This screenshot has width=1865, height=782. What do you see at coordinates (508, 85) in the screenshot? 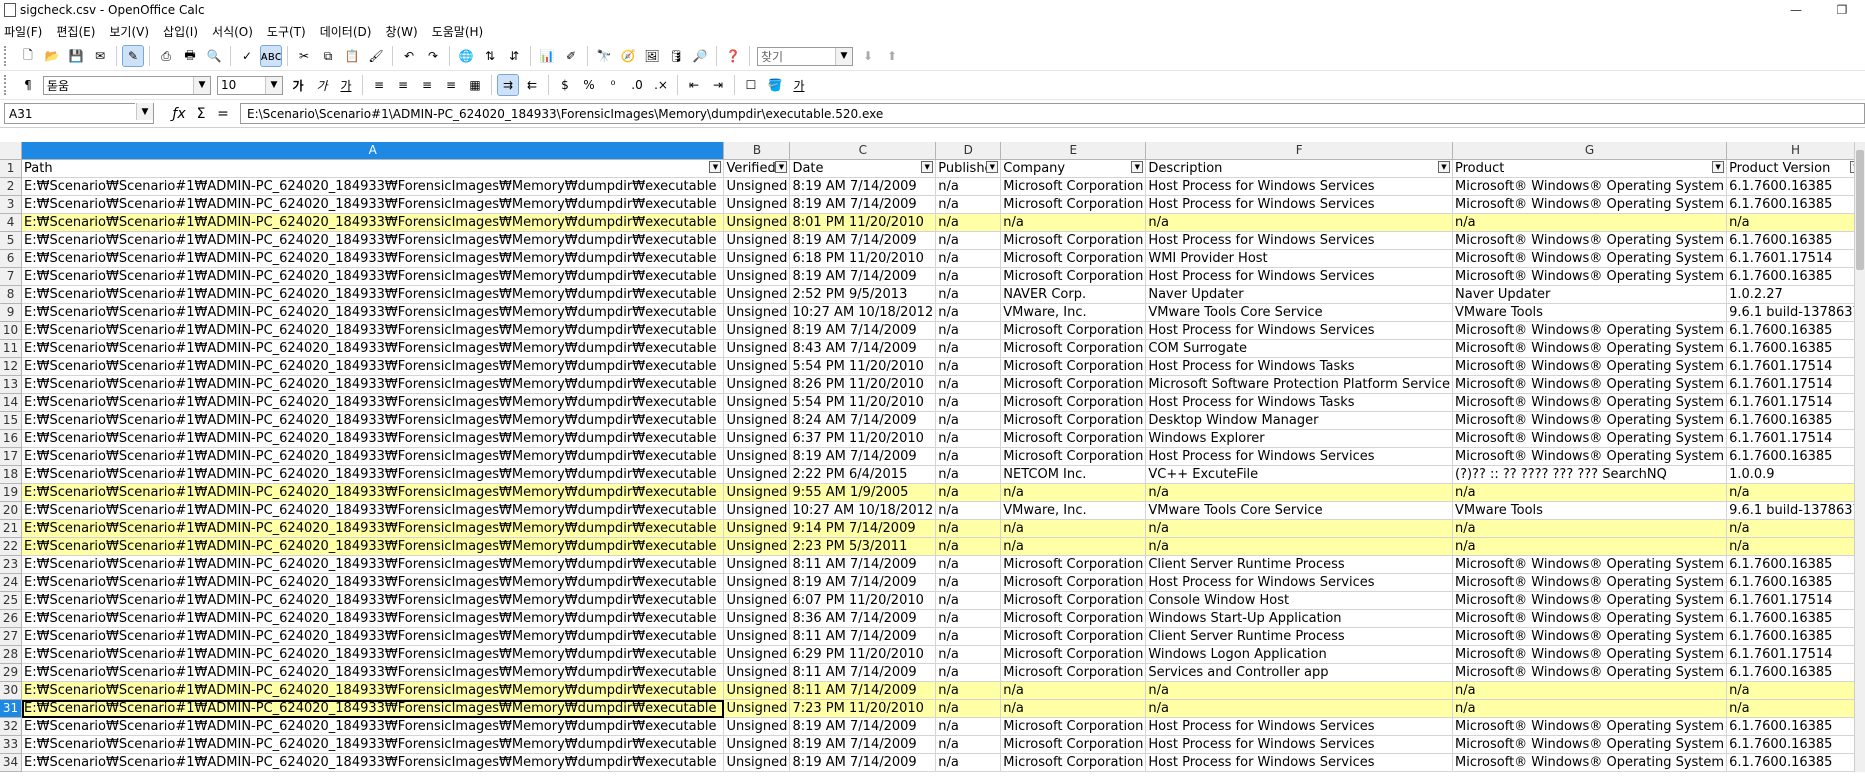
I see `text-direction-ltr-icon: ⇉` at bounding box center [508, 85].